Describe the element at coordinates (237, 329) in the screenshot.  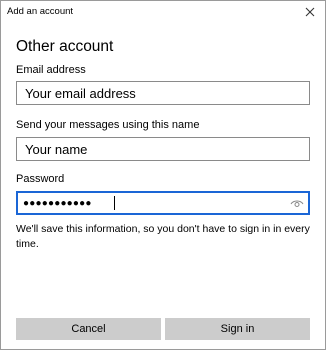
I see `sign-in-button: Sign in` at that location.